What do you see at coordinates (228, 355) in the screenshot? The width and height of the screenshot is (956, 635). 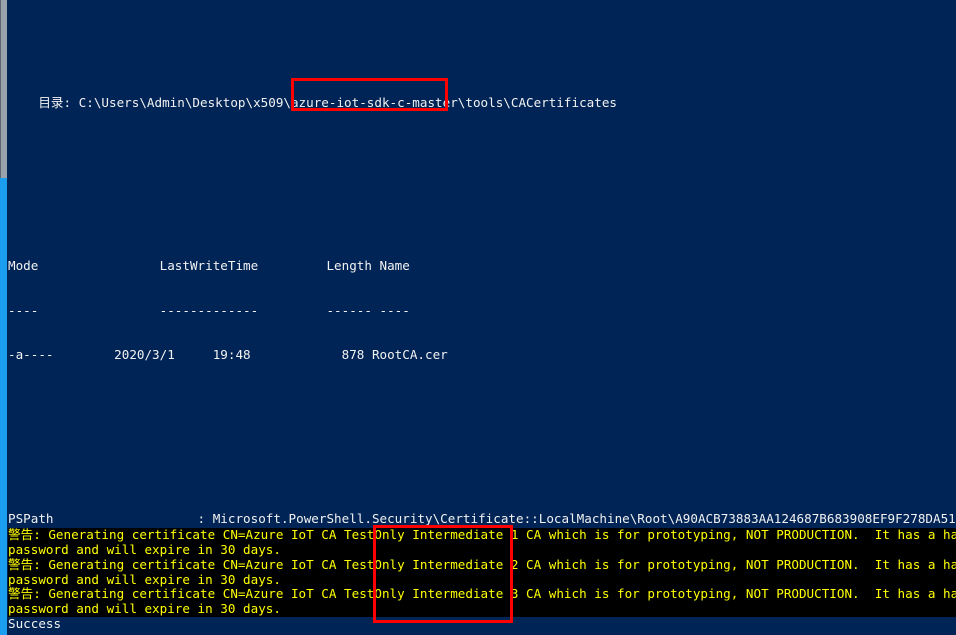 I see `file-table-row: -a---- 2020/3/1 19:48 878 RootCA.cer` at bounding box center [228, 355].